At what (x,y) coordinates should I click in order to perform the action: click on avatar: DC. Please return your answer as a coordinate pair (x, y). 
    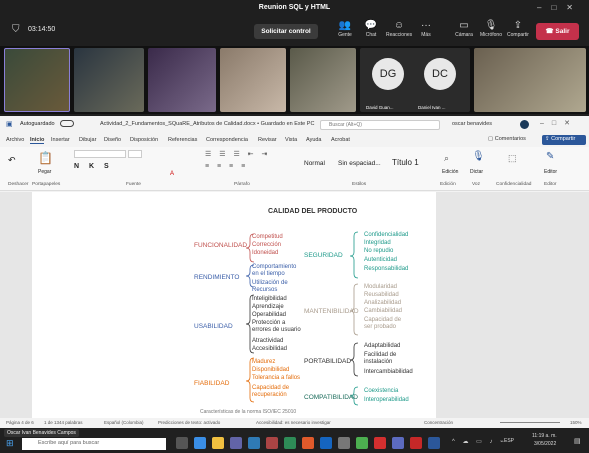
    Looking at the image, I should click on (440, 74).